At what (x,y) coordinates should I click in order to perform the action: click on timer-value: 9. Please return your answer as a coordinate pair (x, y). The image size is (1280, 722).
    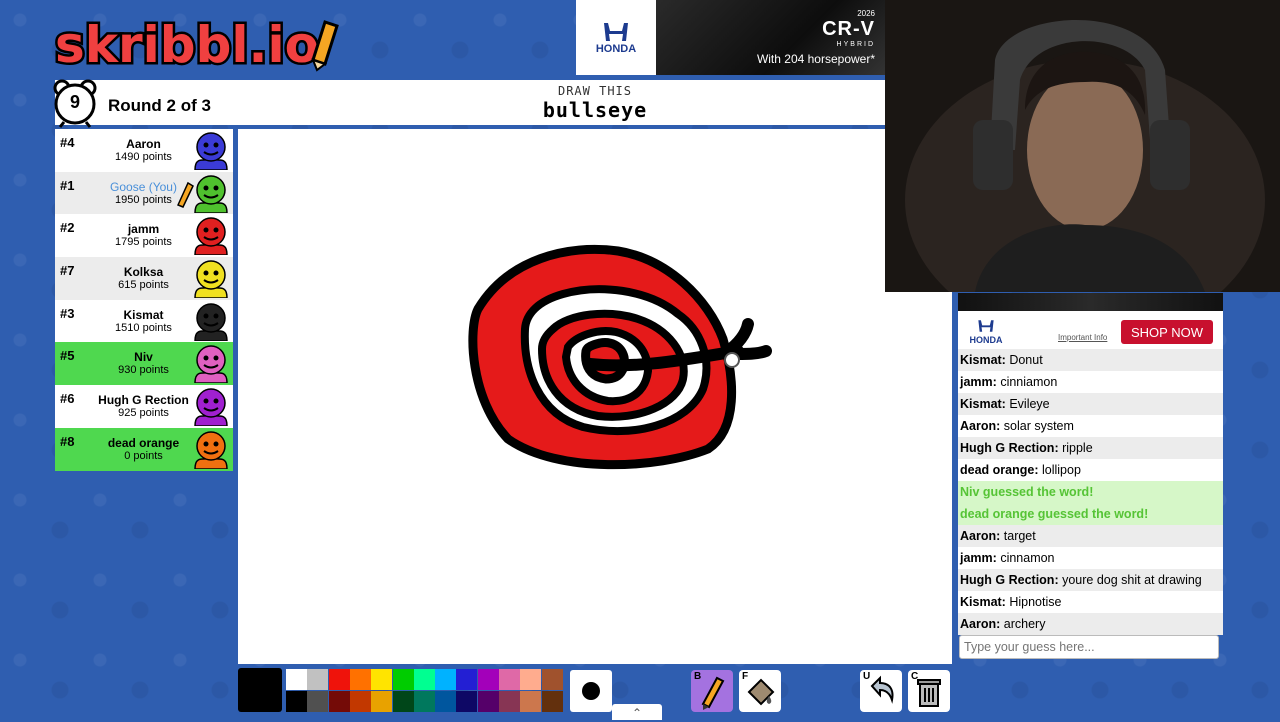
    Looking at the image, I should click on (74, 102).